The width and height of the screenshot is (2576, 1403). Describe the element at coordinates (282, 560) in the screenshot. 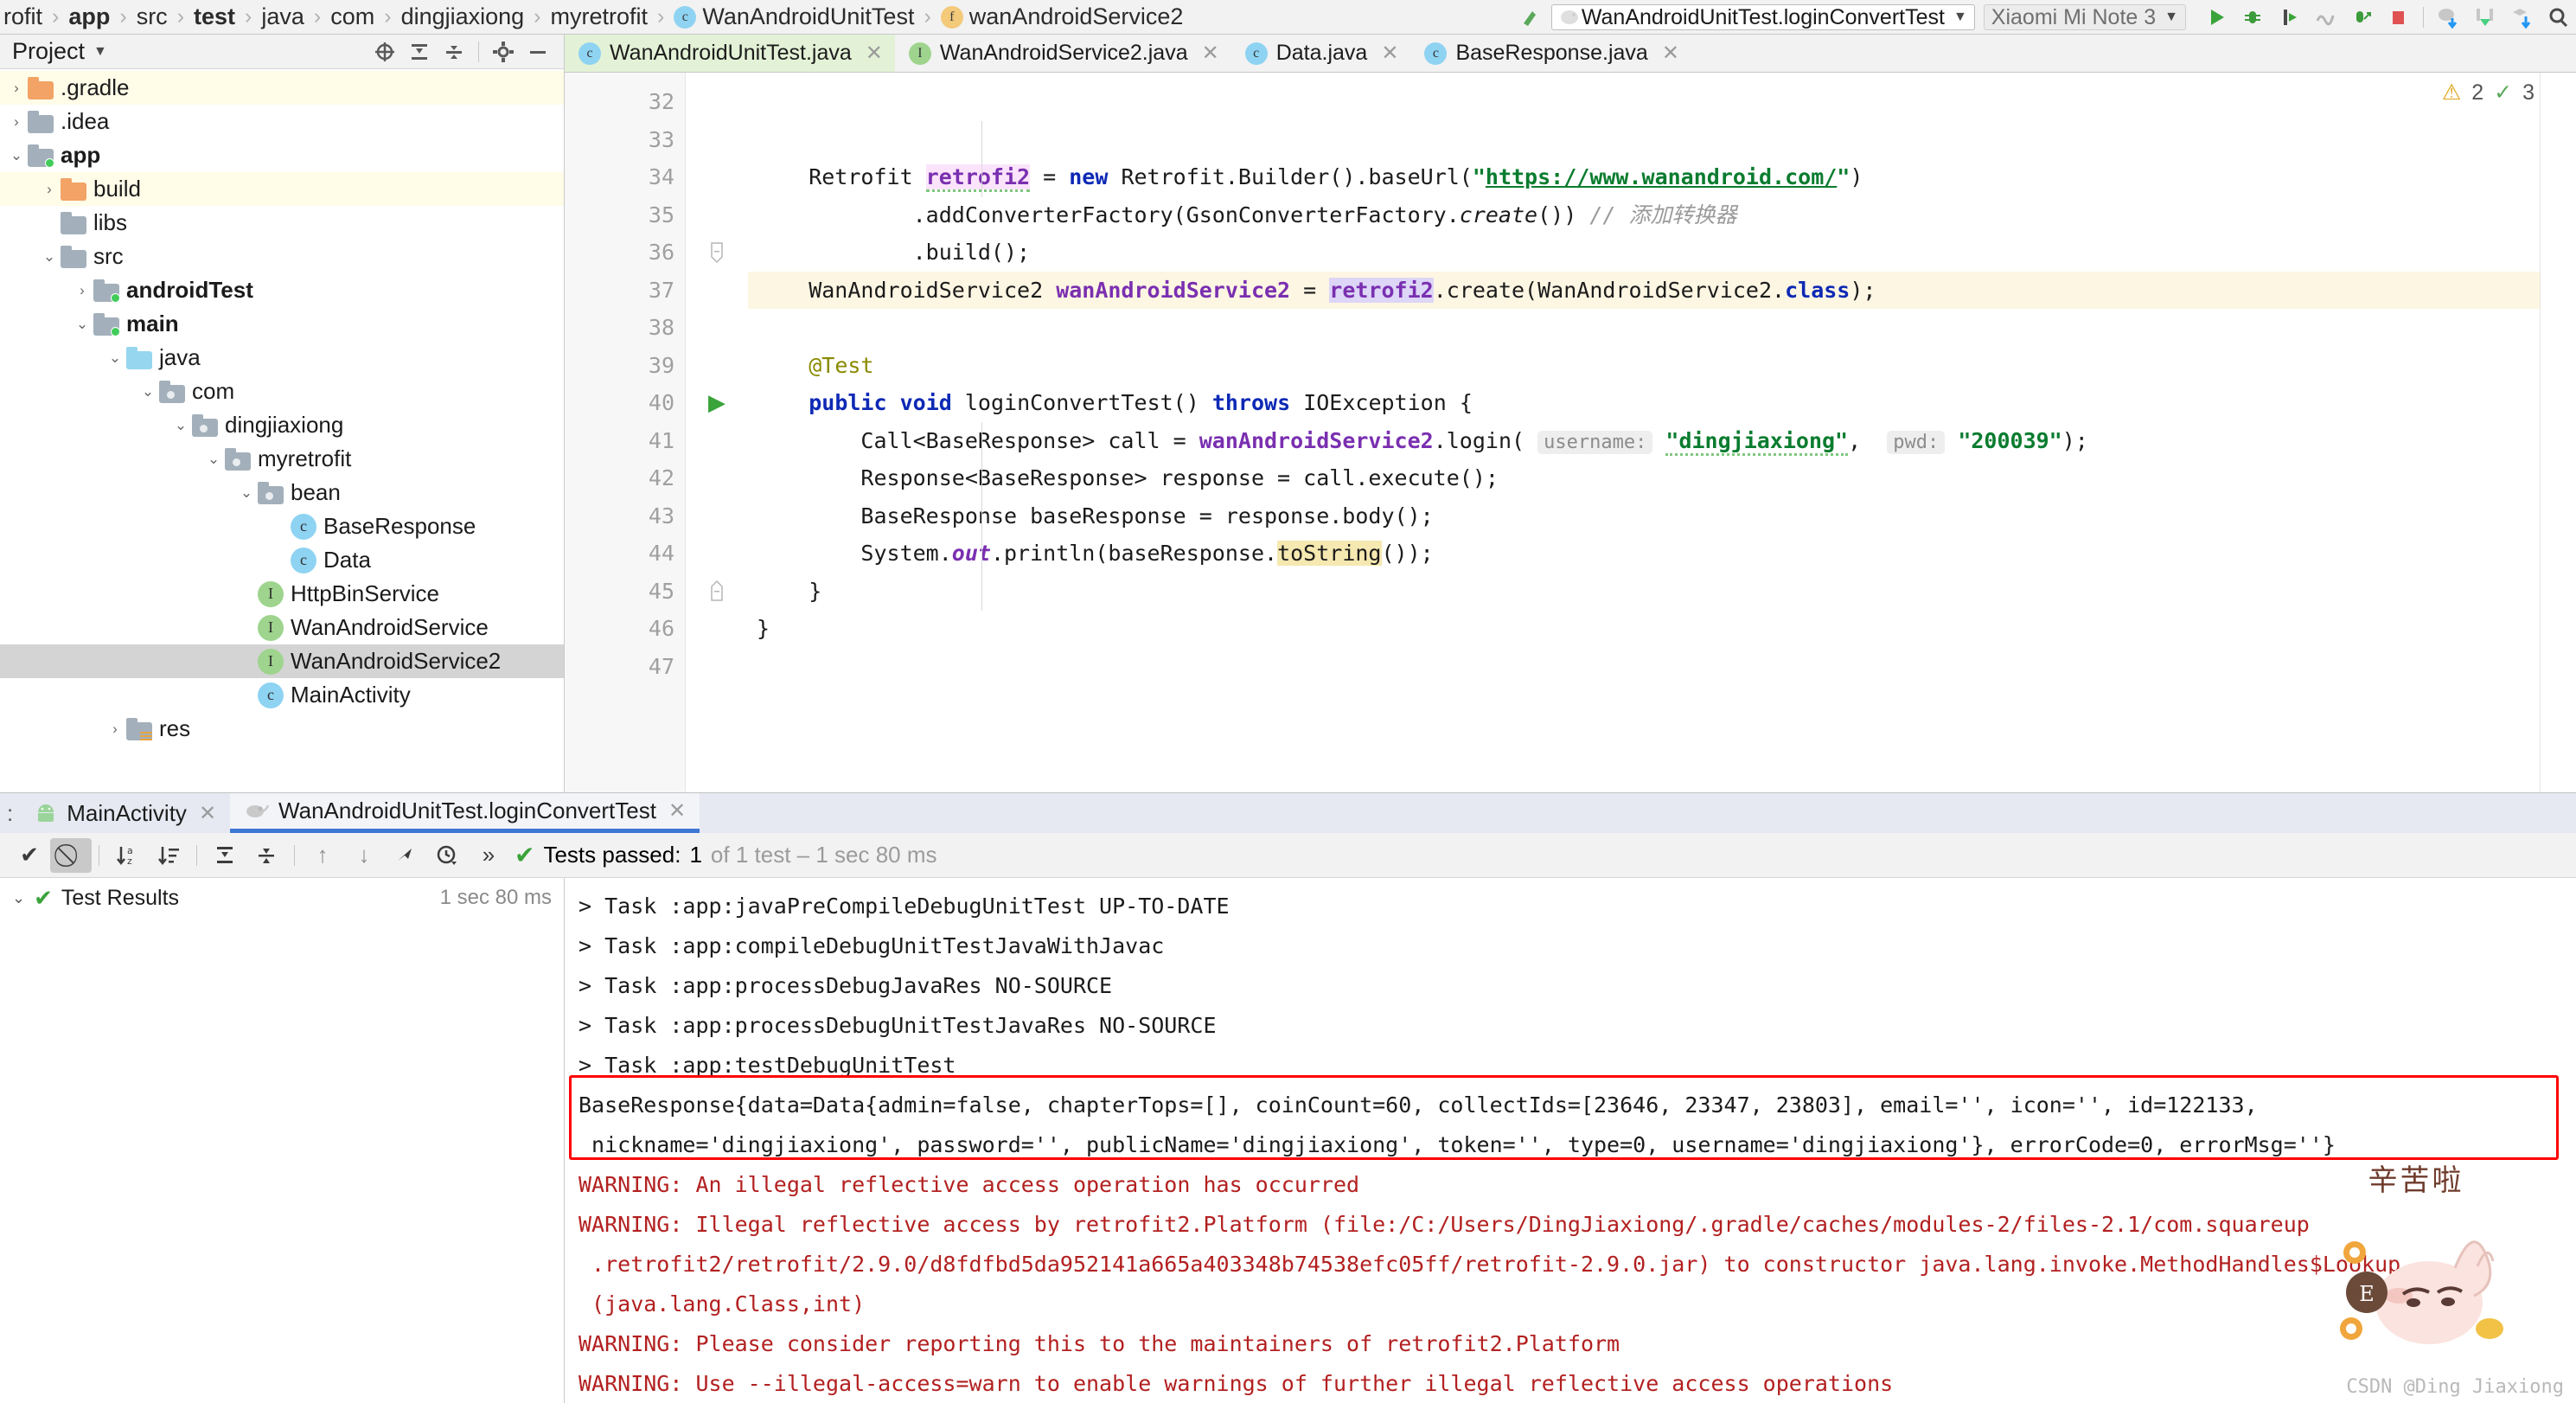

I see `tree-item-data: c Data` at that location.